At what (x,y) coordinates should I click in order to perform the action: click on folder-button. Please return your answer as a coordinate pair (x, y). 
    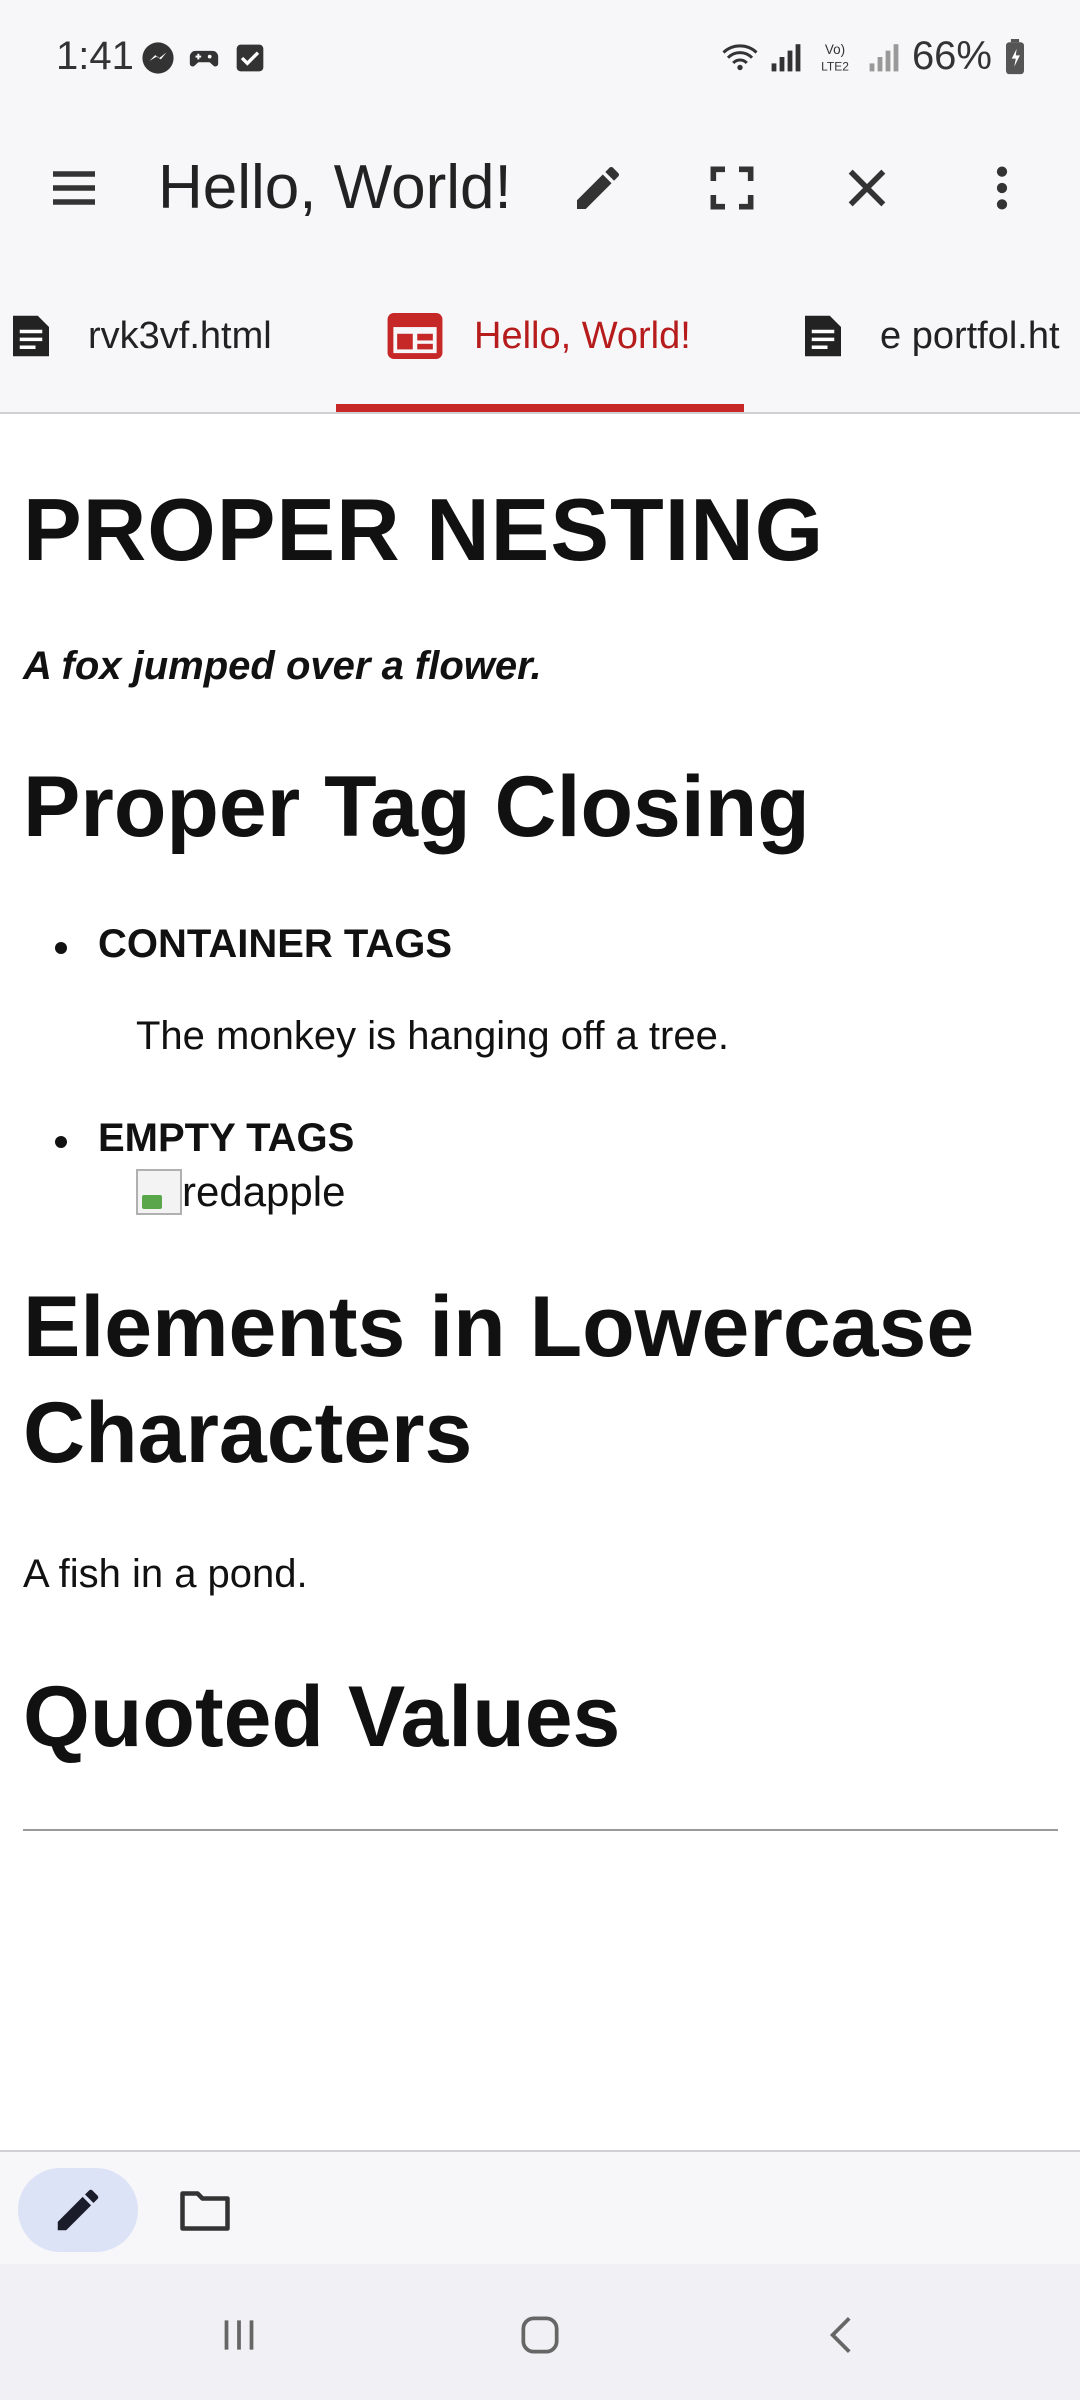
    Looking at the image, I should click on (205, 2211).